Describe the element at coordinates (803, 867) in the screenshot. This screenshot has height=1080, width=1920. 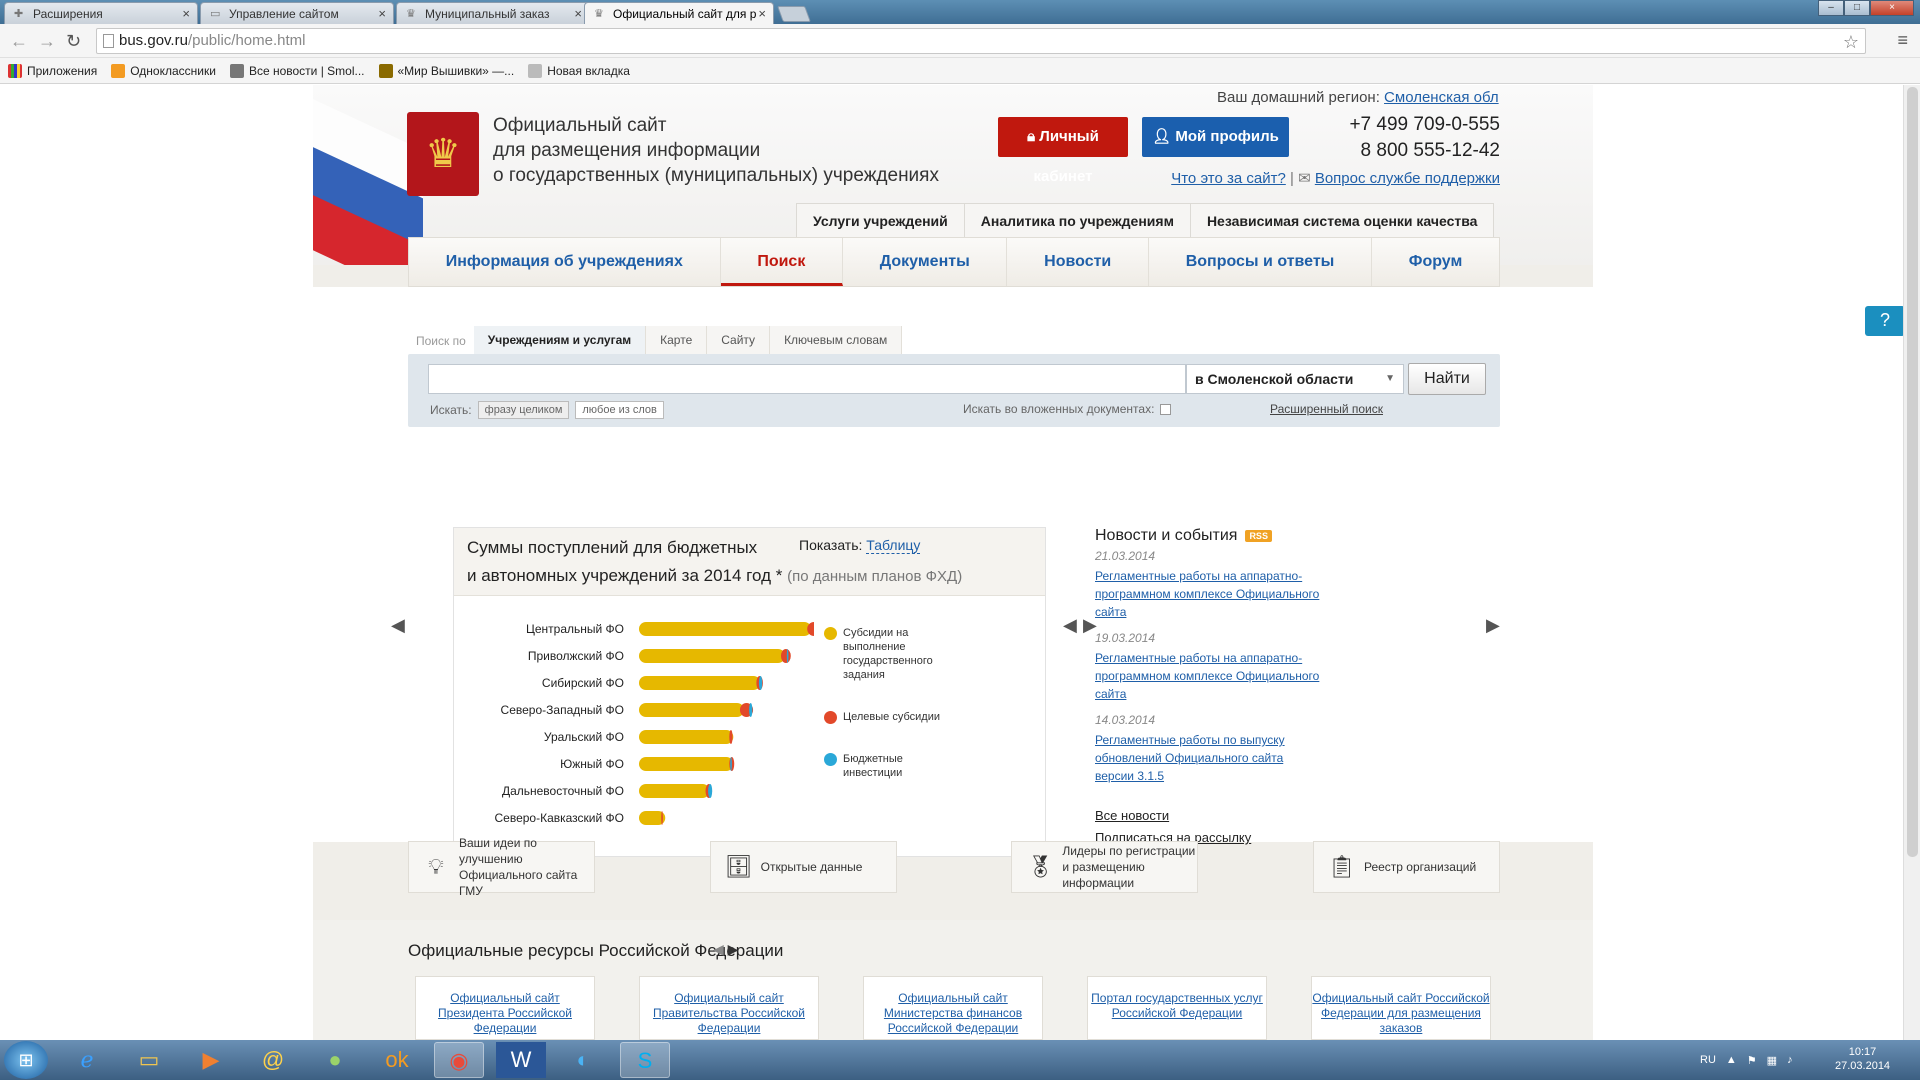
I see `feature-open-data: 🗄︎ Открытые данные` at that location.